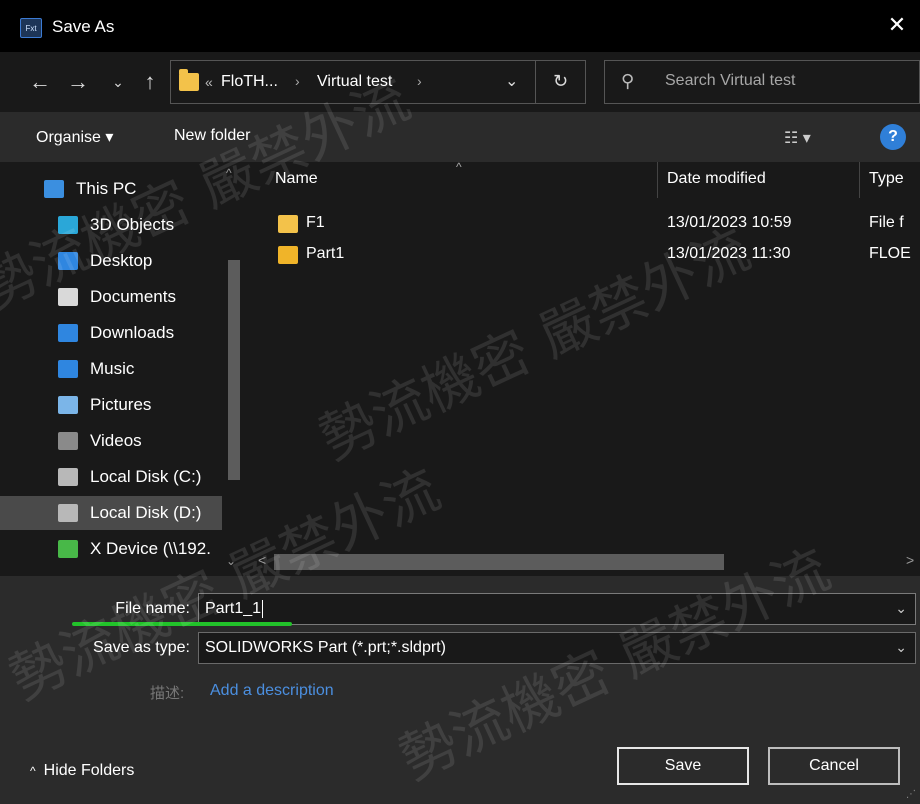 The height and width of the screenshot is (804, 920). Describe the element at coordinates (234, 609) in the screenshot. I see `file-name-input: Part1_1` at that location.